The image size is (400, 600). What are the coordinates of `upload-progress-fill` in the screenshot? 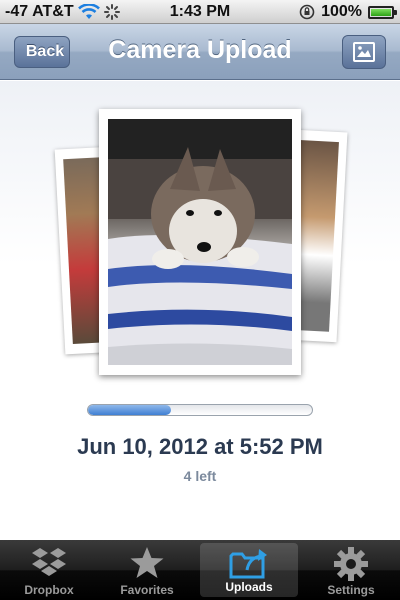 It's located at (129, 410).